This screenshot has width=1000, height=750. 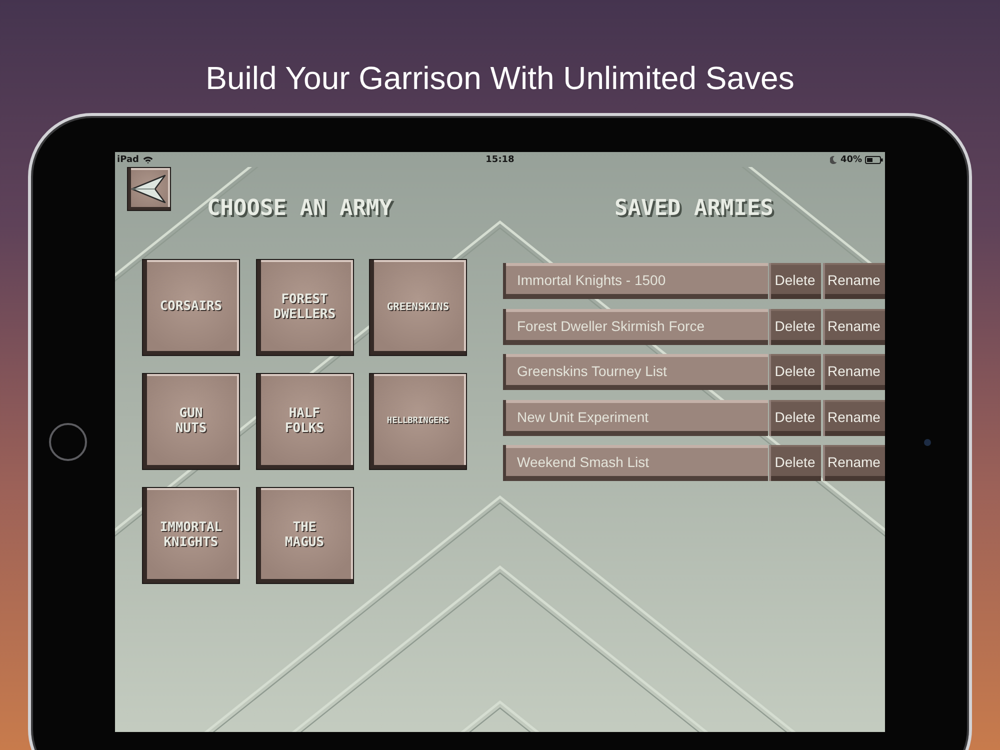 I want to click on back-button, so click(x=149, y=189).